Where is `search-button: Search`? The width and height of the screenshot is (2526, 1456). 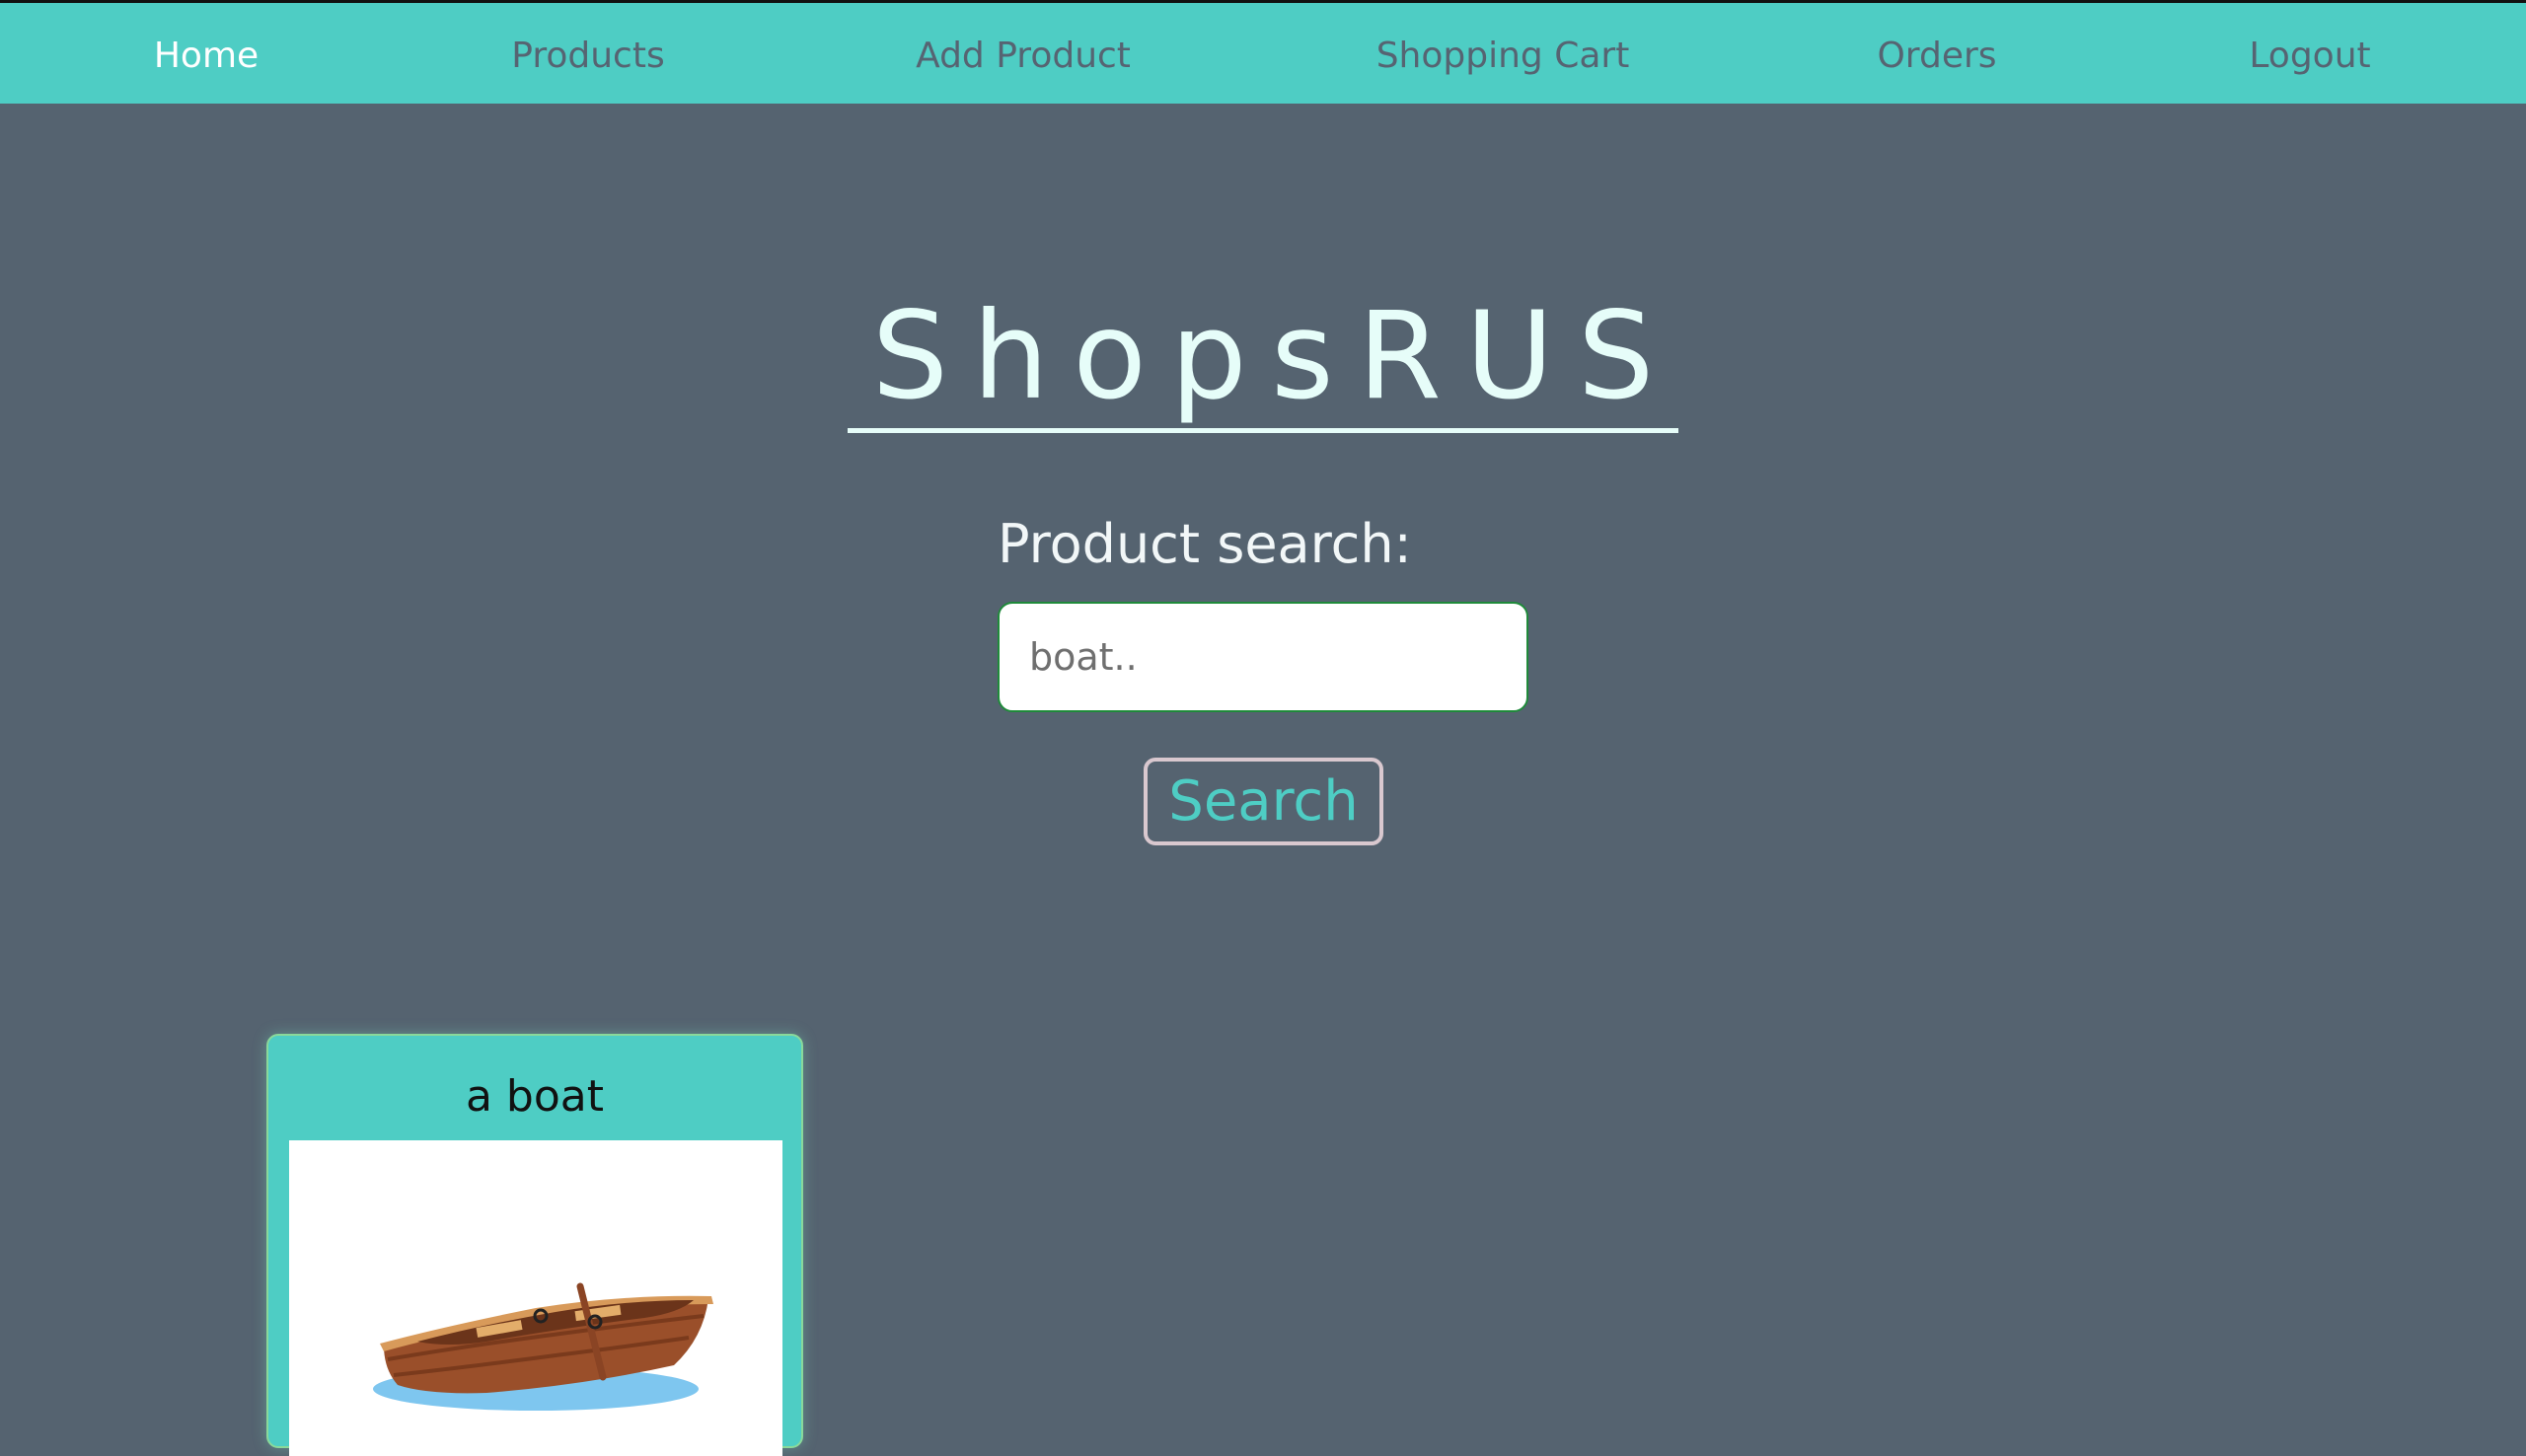 search-button: Search is located at coordinates (1263, 801).